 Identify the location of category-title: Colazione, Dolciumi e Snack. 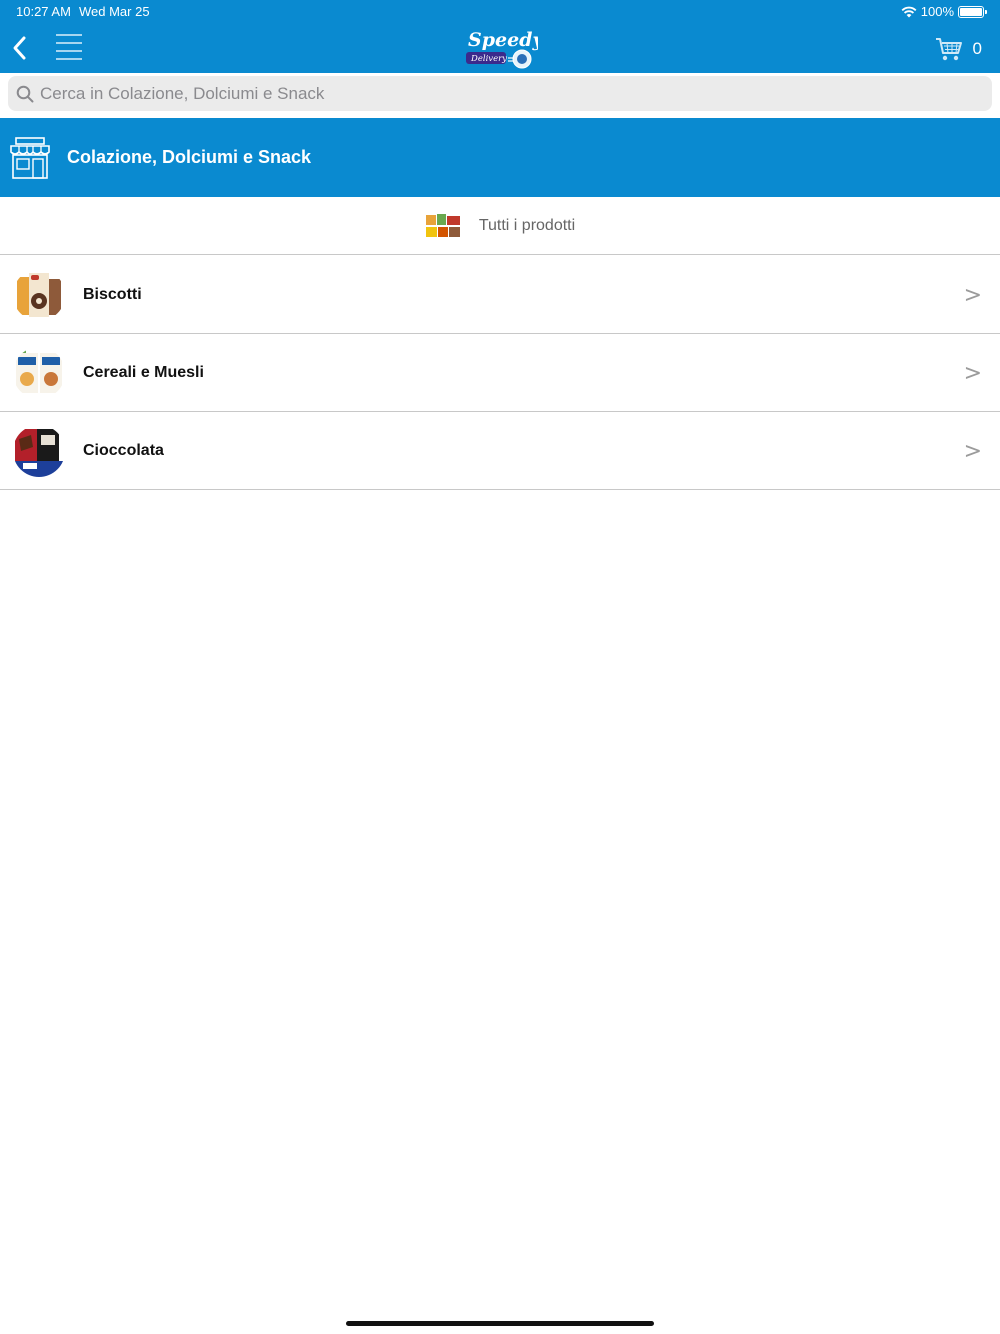
(189, 157).